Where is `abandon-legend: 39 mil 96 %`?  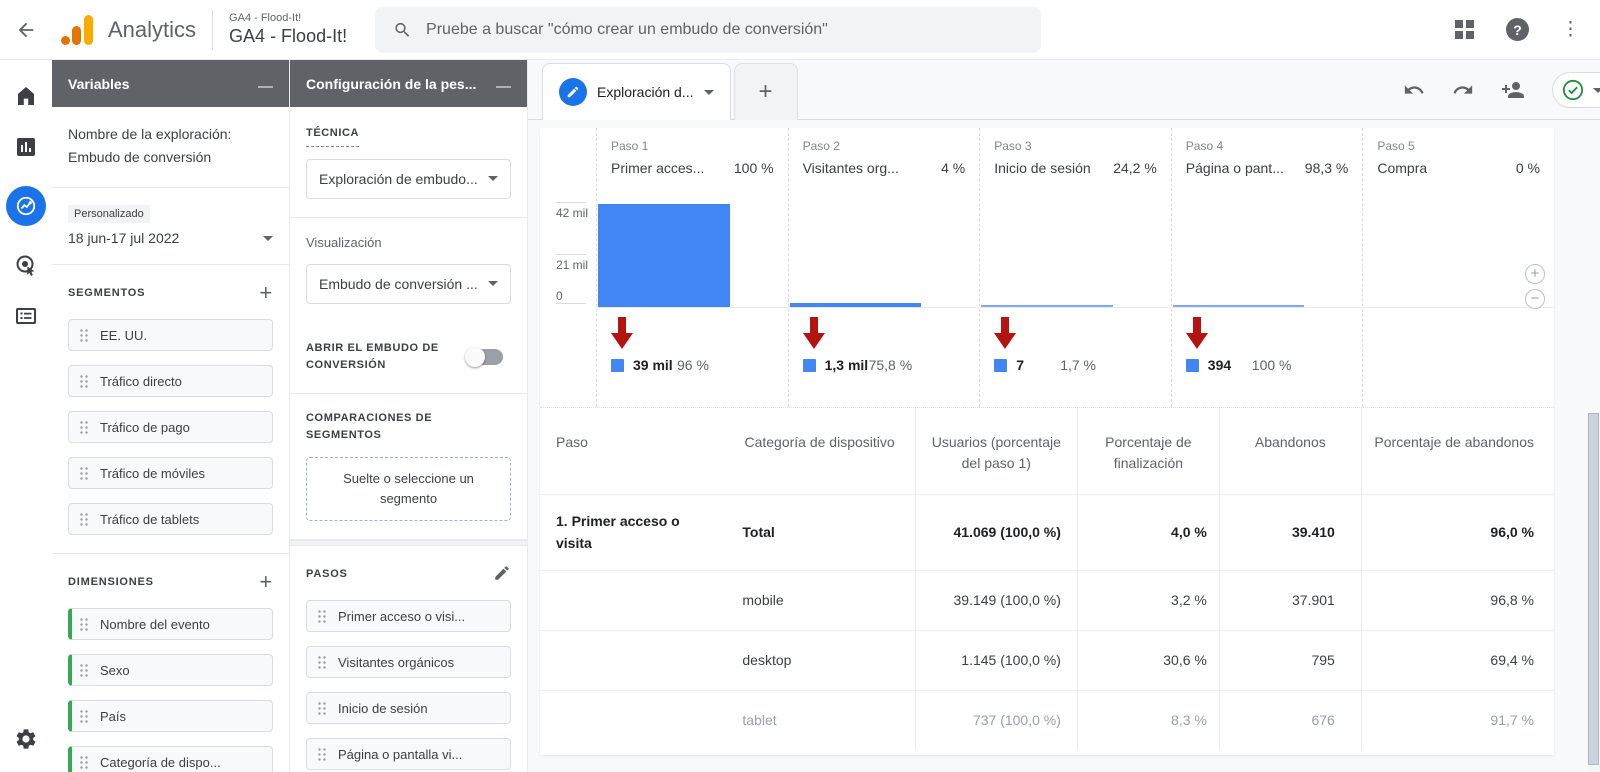 abandon-legend: 39 mil 96 % is located at coordinates (699, 366).